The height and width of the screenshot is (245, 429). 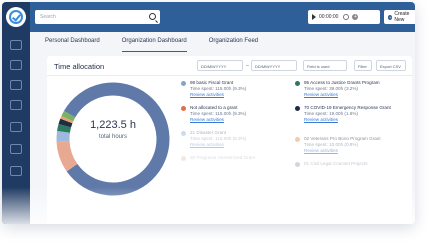 What do you see at coordinates (79, 66) in the screenshot?
I see `card-title: Time allocation` at bounding box center [79, 66].